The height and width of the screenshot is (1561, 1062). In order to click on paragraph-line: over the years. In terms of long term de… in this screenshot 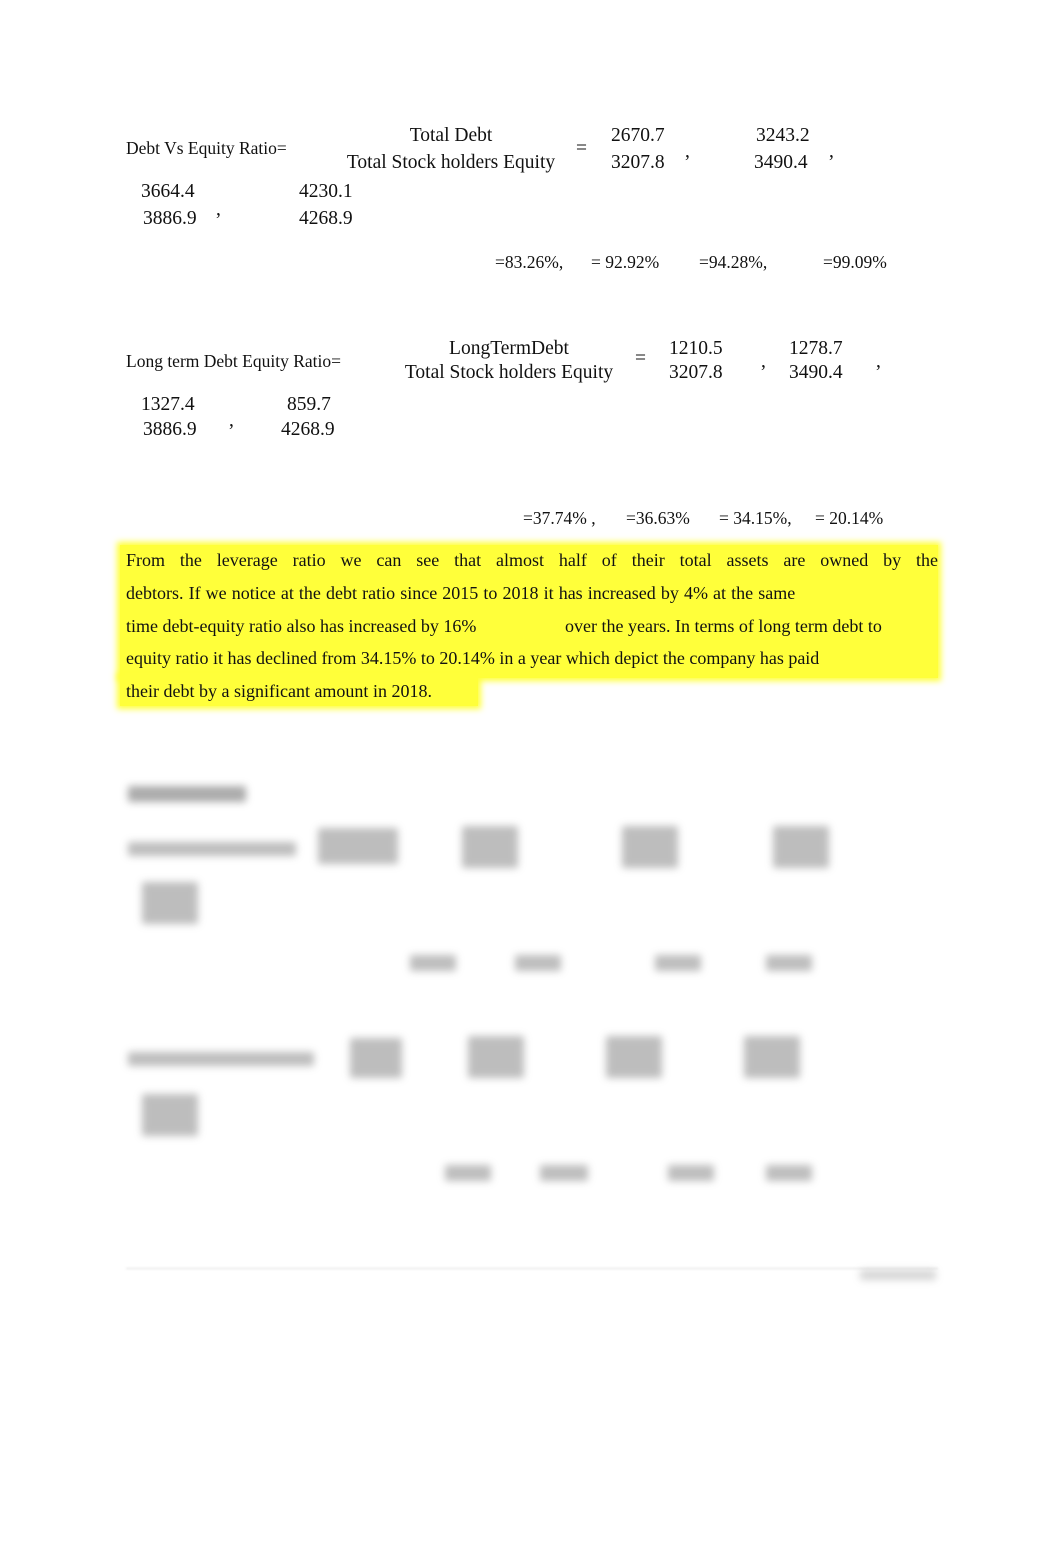, I will do `click(723, 626)`.